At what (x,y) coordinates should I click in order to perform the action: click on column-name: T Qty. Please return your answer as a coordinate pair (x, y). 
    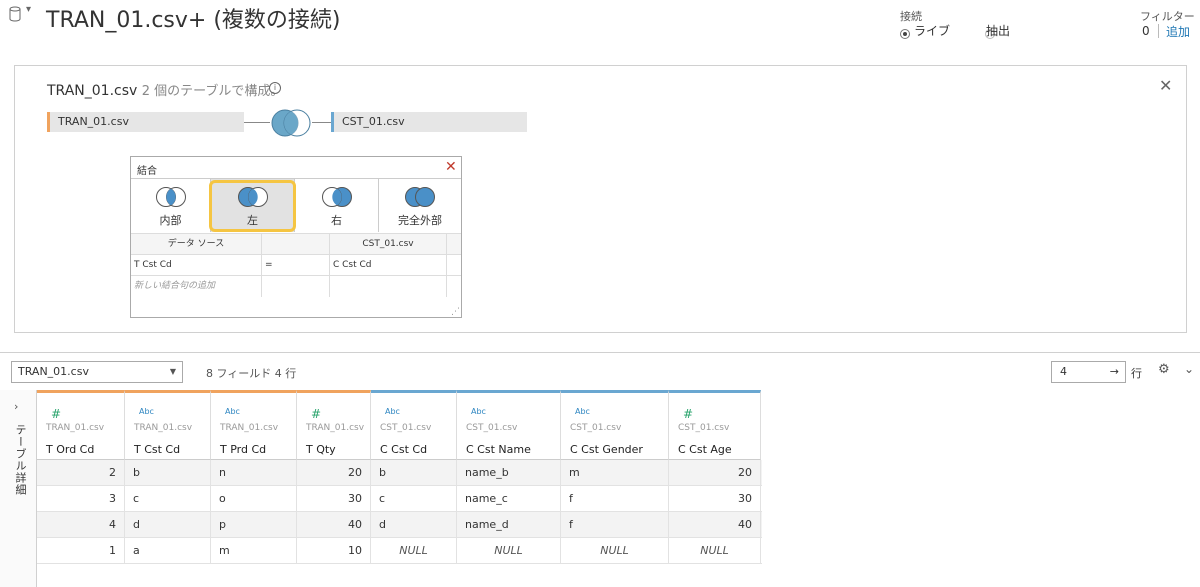
    Looking at the image, I should click on (321, 449).